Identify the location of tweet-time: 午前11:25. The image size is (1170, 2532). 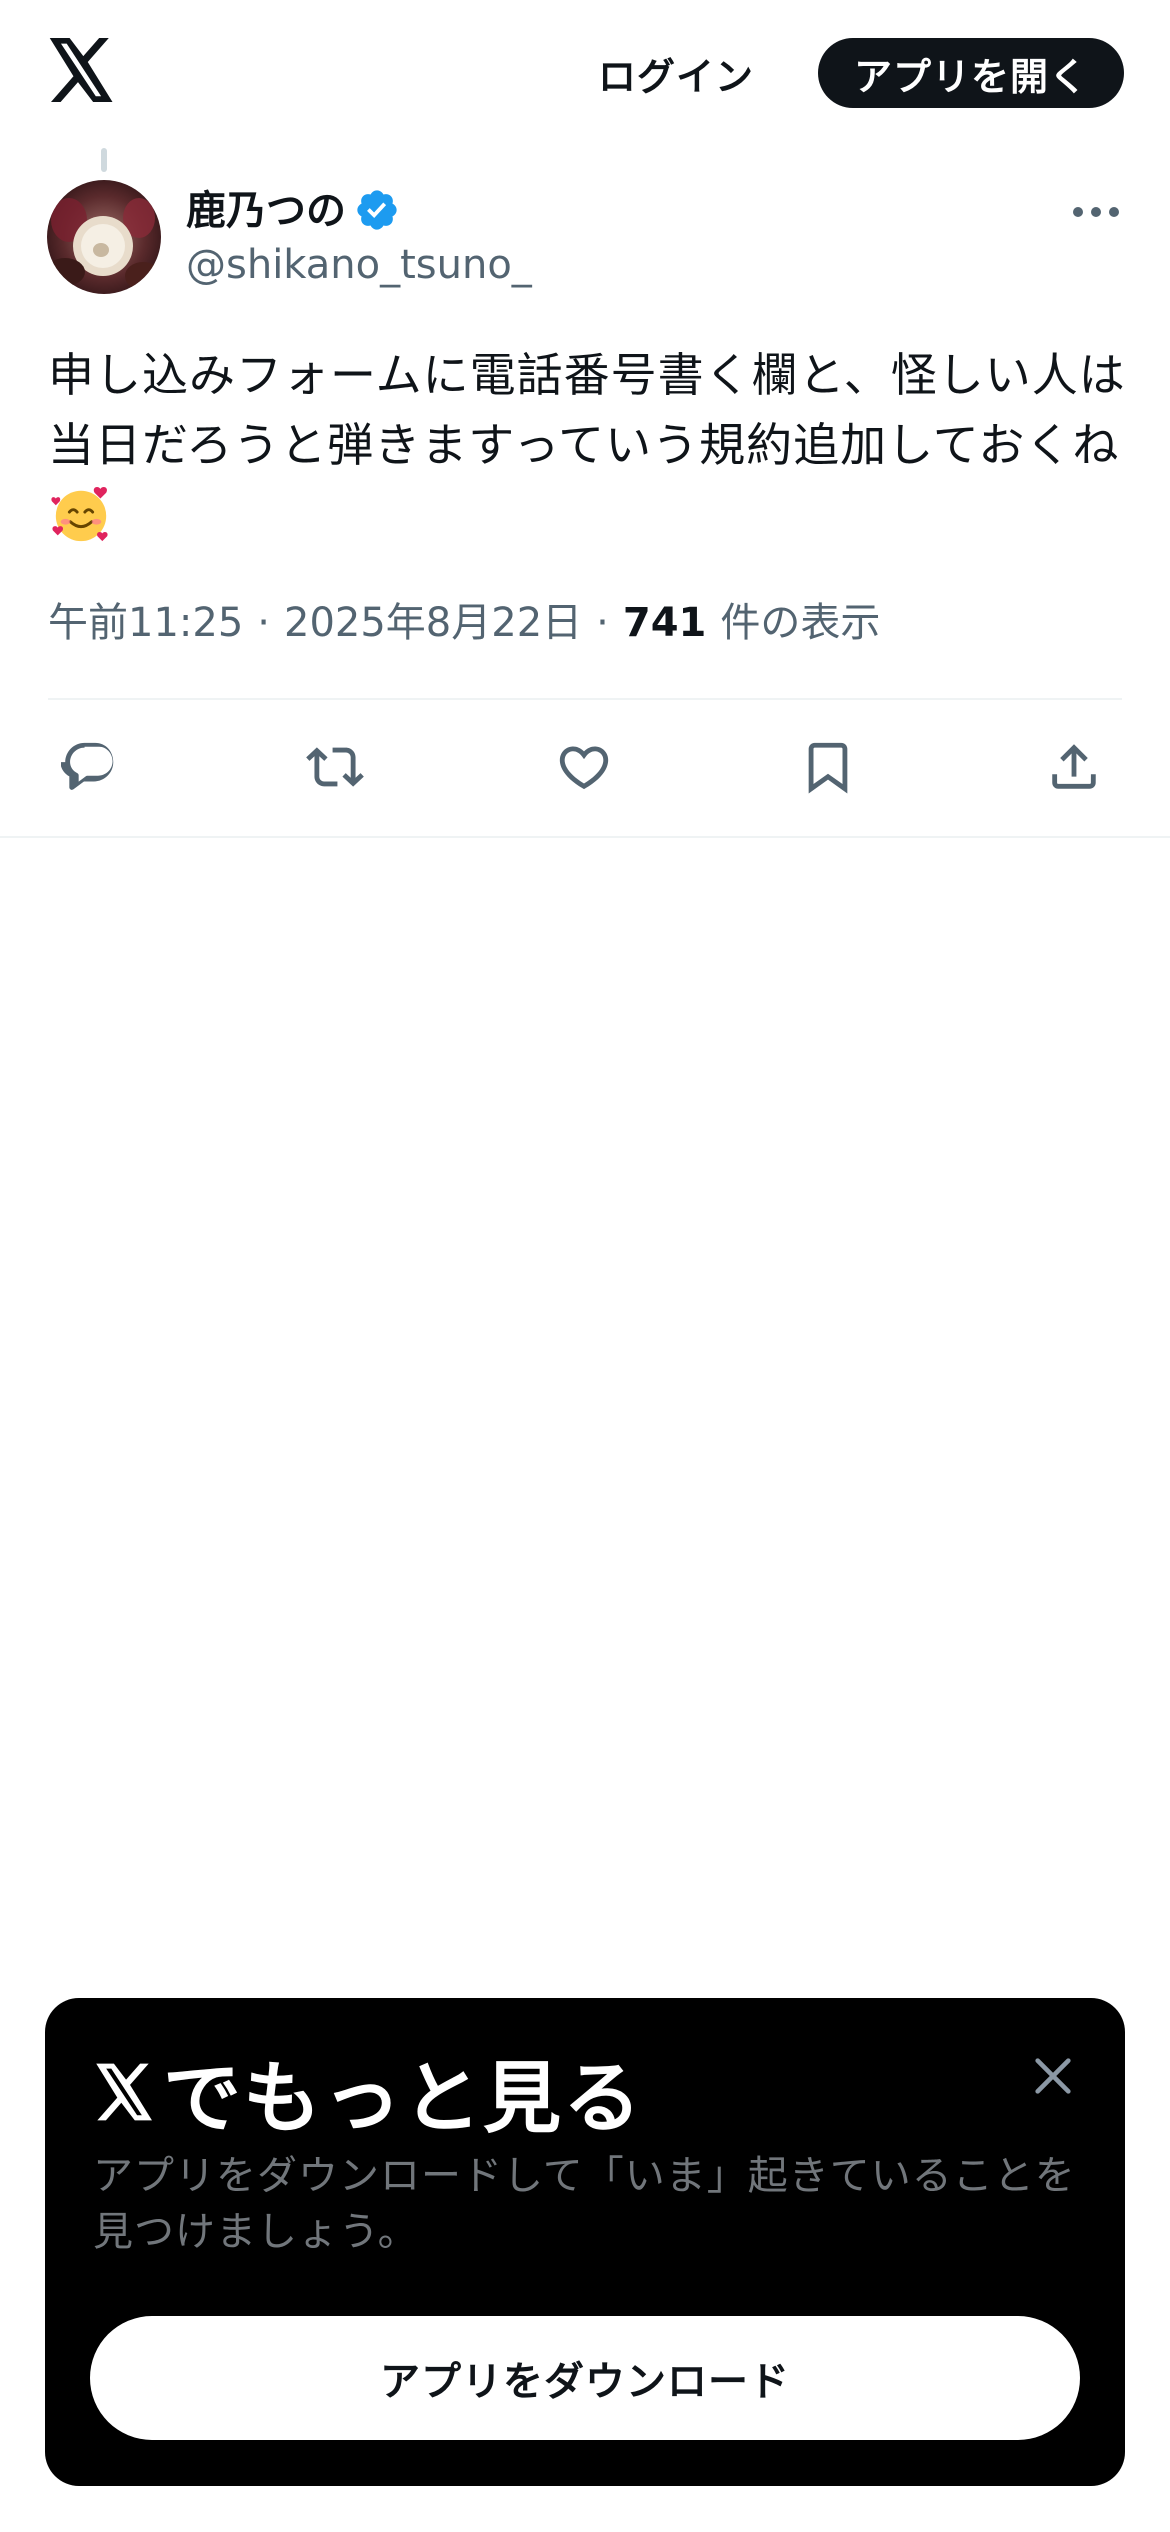
(145, 619).